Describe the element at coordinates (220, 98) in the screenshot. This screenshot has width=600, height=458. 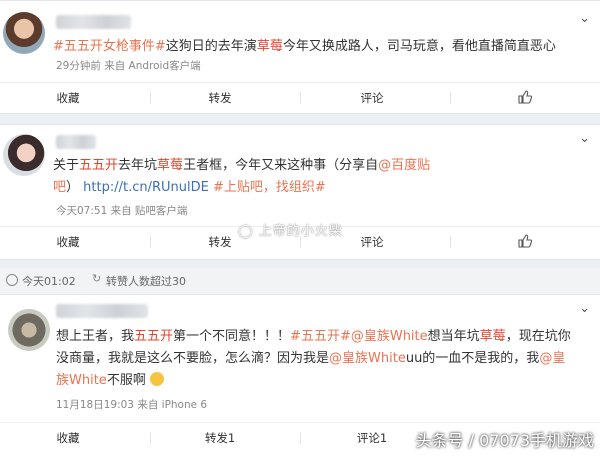
I see `repost-button: 转发` at that location.